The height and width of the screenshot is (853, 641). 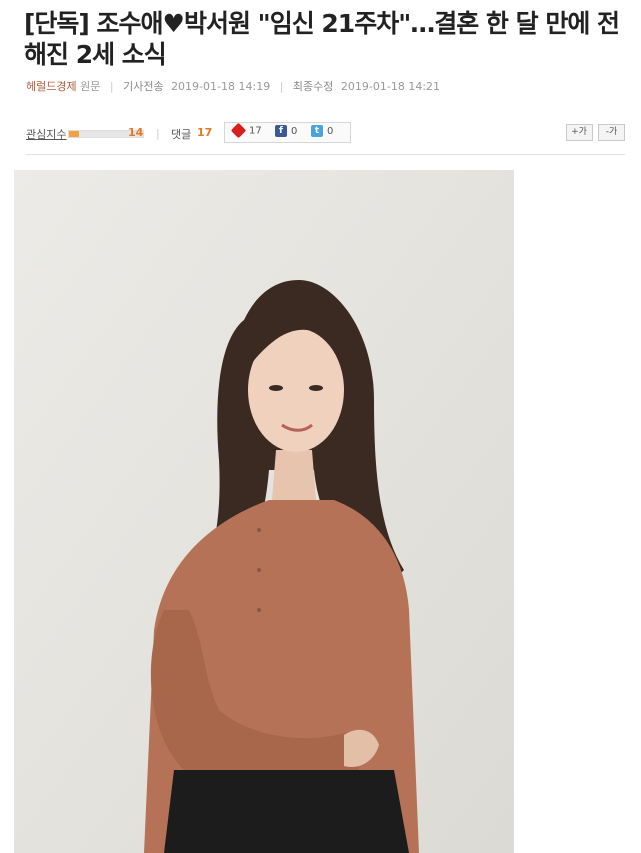 I want to click on twitter-share-button: t0, so click(x=322, y=131).